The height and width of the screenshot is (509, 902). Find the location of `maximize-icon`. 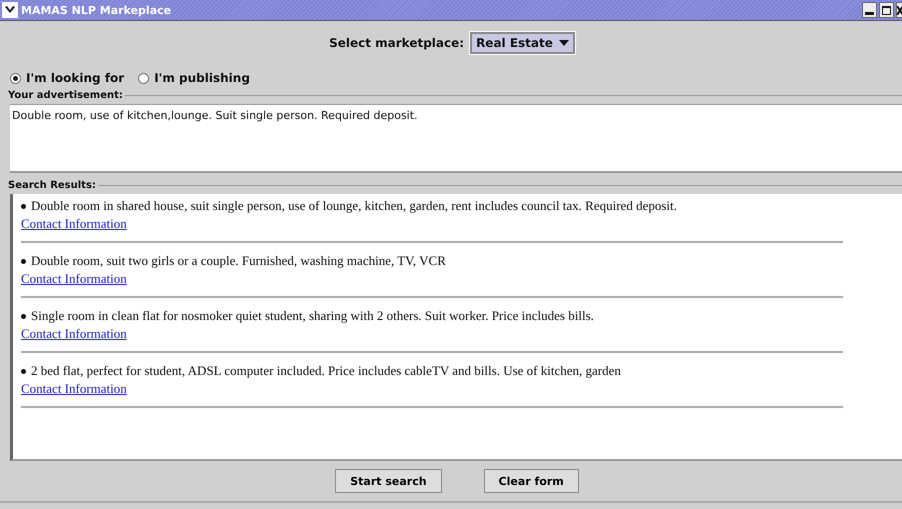

maximize-icon is located at coordinates (886, 10).